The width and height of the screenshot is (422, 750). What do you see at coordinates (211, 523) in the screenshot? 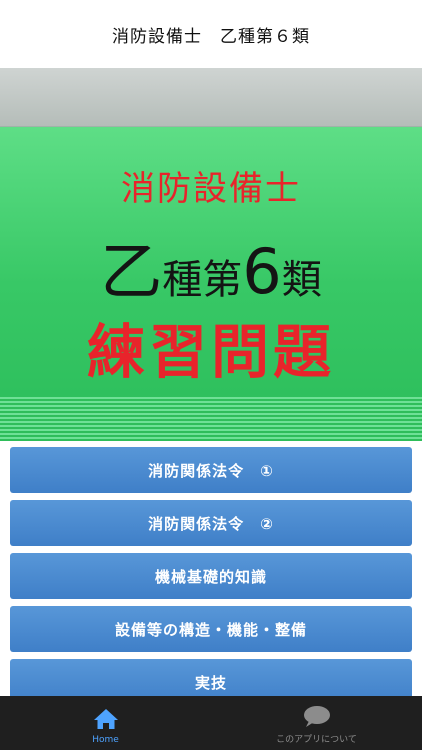
I see `menu-item-fire-law-2: 消防関係法令 ②` at bounding box center [211, 523].